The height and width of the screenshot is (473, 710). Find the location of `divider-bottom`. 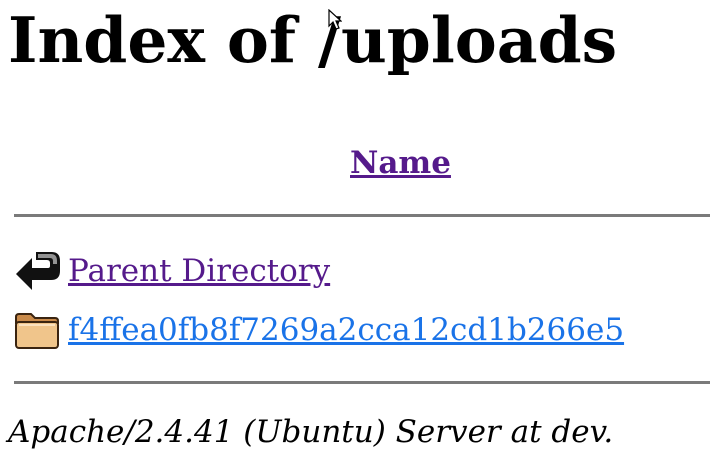

divider-bottom is located at coordinates (362, 382).